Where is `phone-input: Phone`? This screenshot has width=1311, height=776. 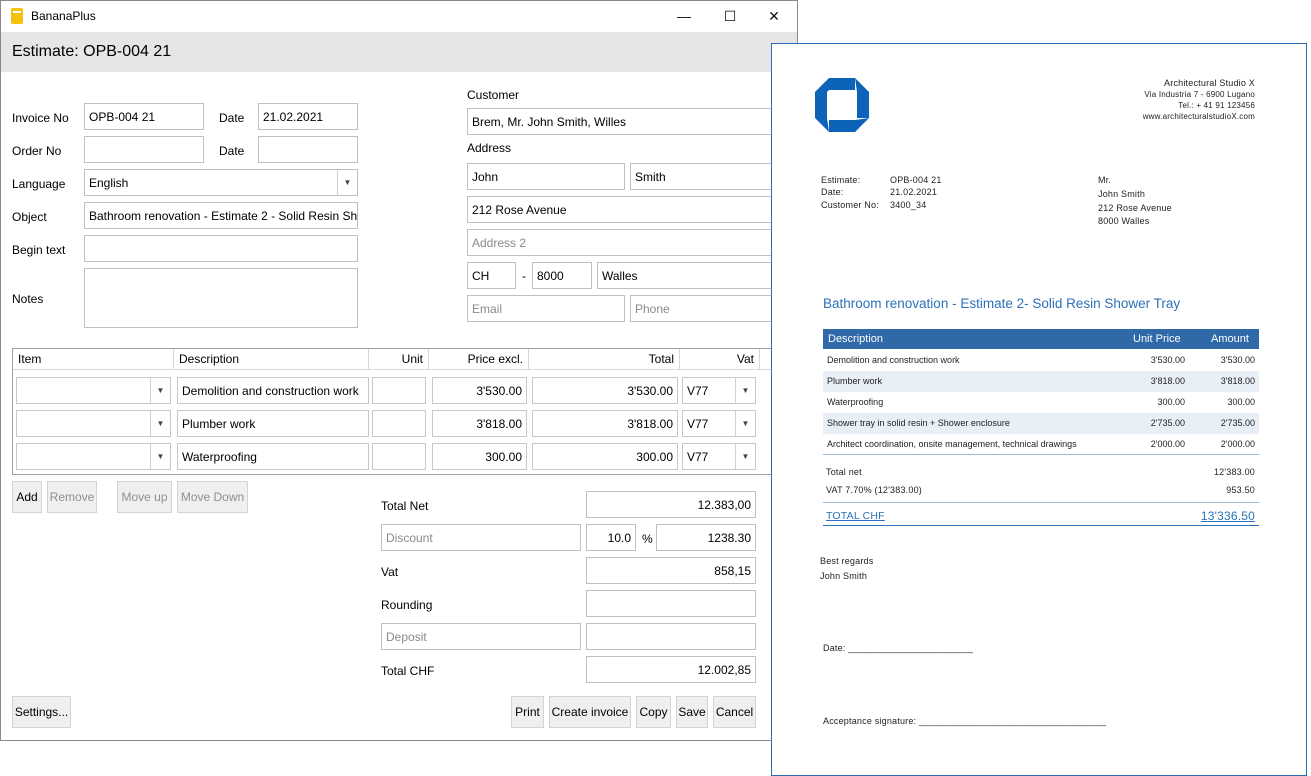 phone-input: Phone is located at coordinates (705, 308).